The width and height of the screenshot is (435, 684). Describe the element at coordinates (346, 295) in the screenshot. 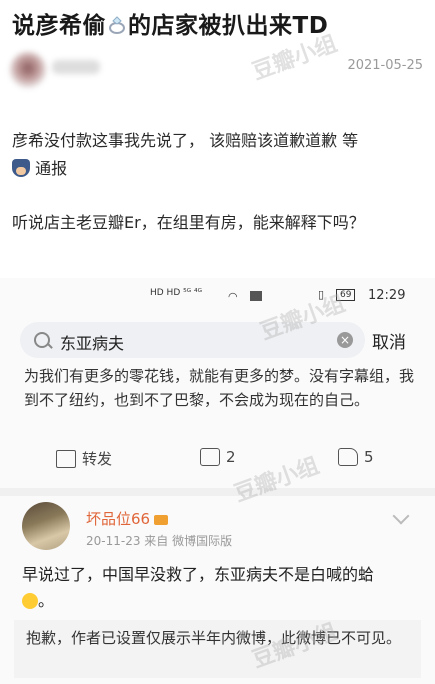

I see `battery-icon: 69` at that location.